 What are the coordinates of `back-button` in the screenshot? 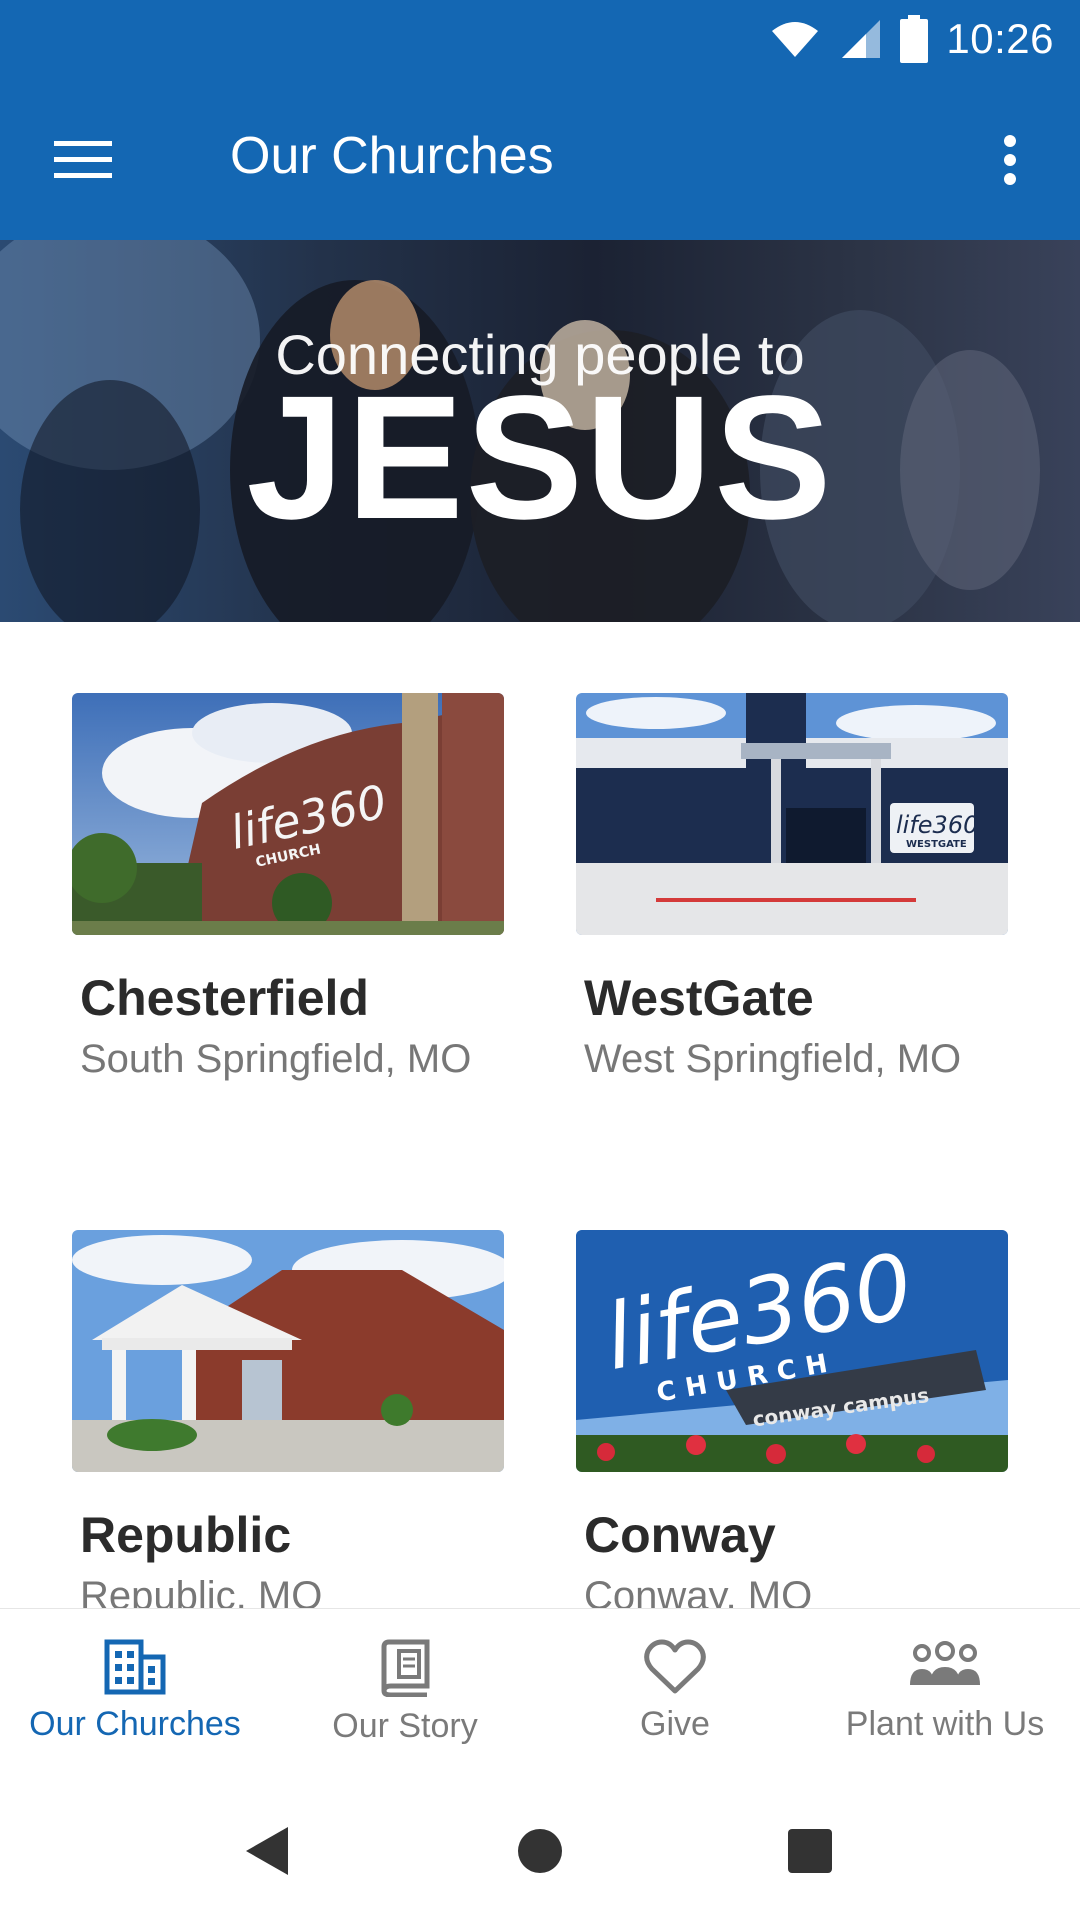 It's located at (267, 1851).